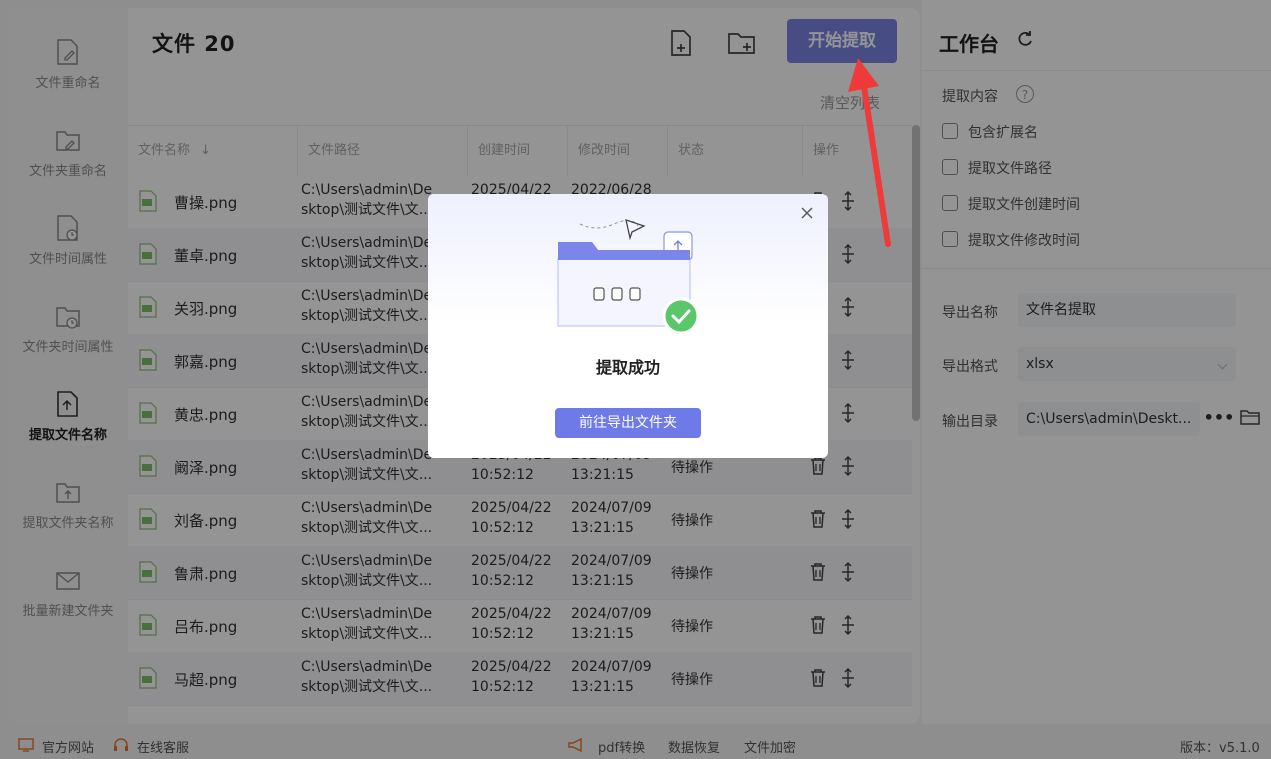  Describe the element at coordinates (628, 423) in the screenshot. I see `open-export-folder-button: 前往导出文件夹` at that location.